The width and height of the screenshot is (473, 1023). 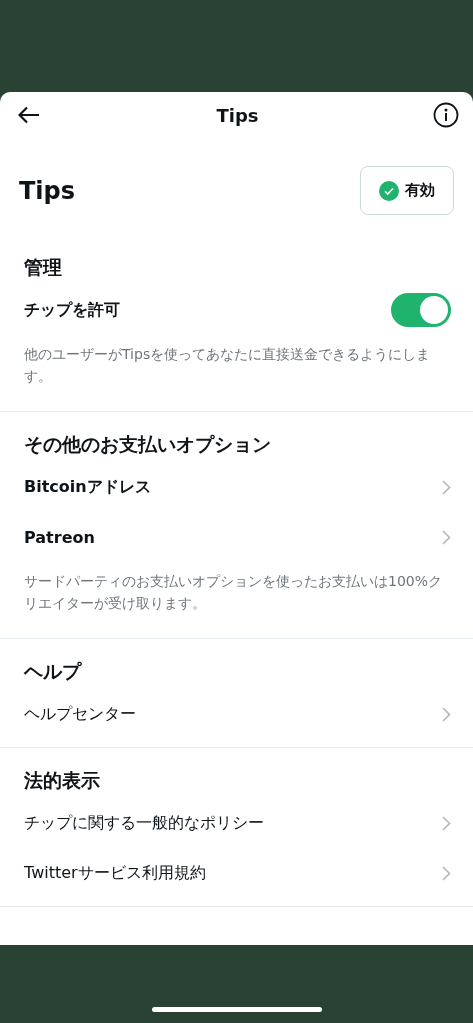 I want to click on section-note: サードパーティのお支払いオプションを使ったお支払いは100%クリエイターが受け取ります。, so click(x=234, y=592).